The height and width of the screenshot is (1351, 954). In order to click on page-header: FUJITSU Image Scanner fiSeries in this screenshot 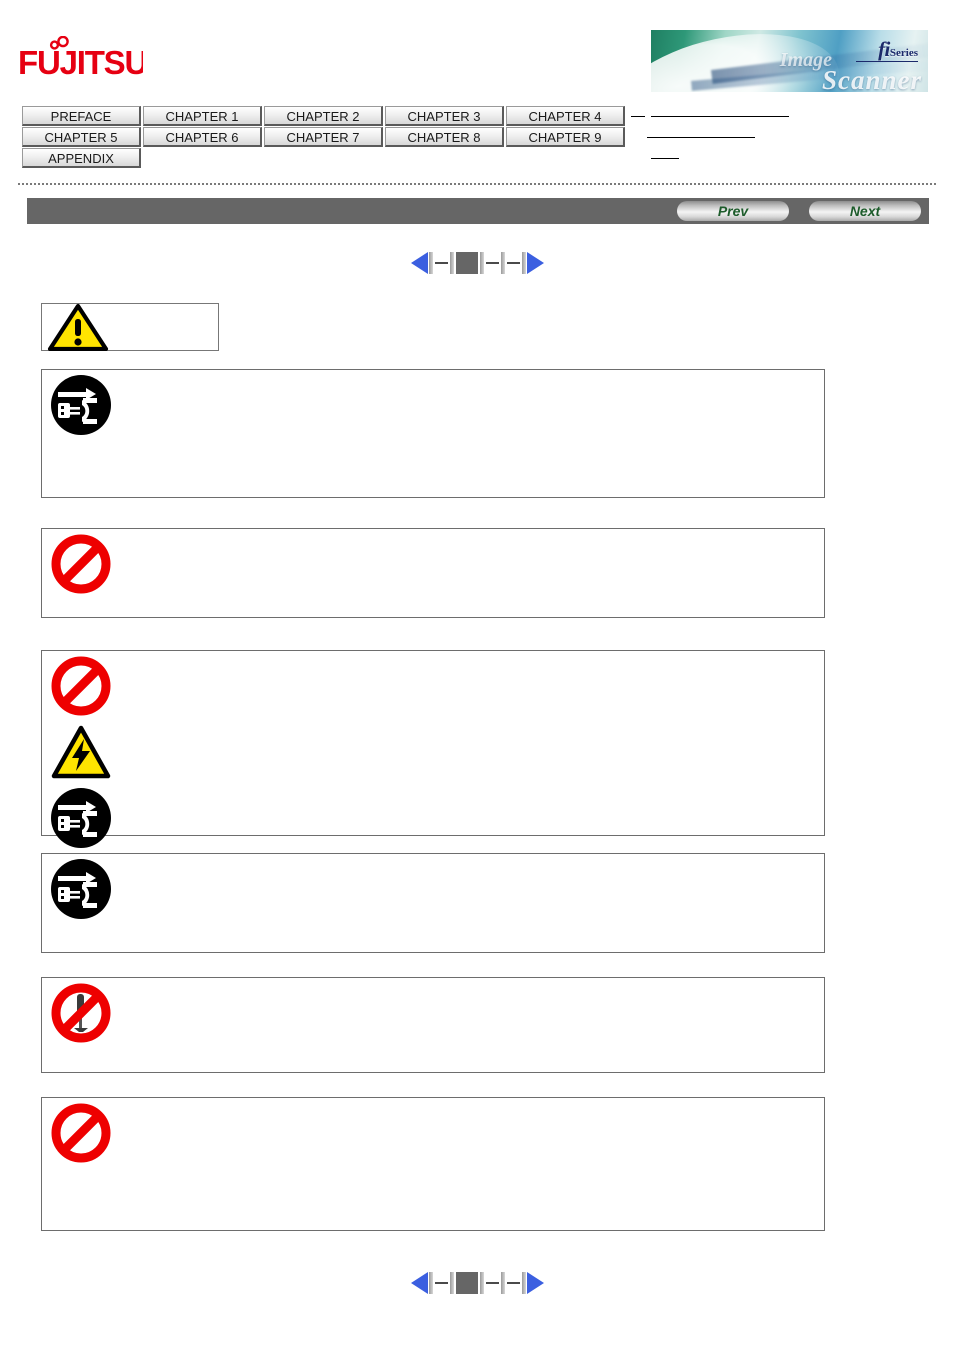, I will do `click(477, 50)`.